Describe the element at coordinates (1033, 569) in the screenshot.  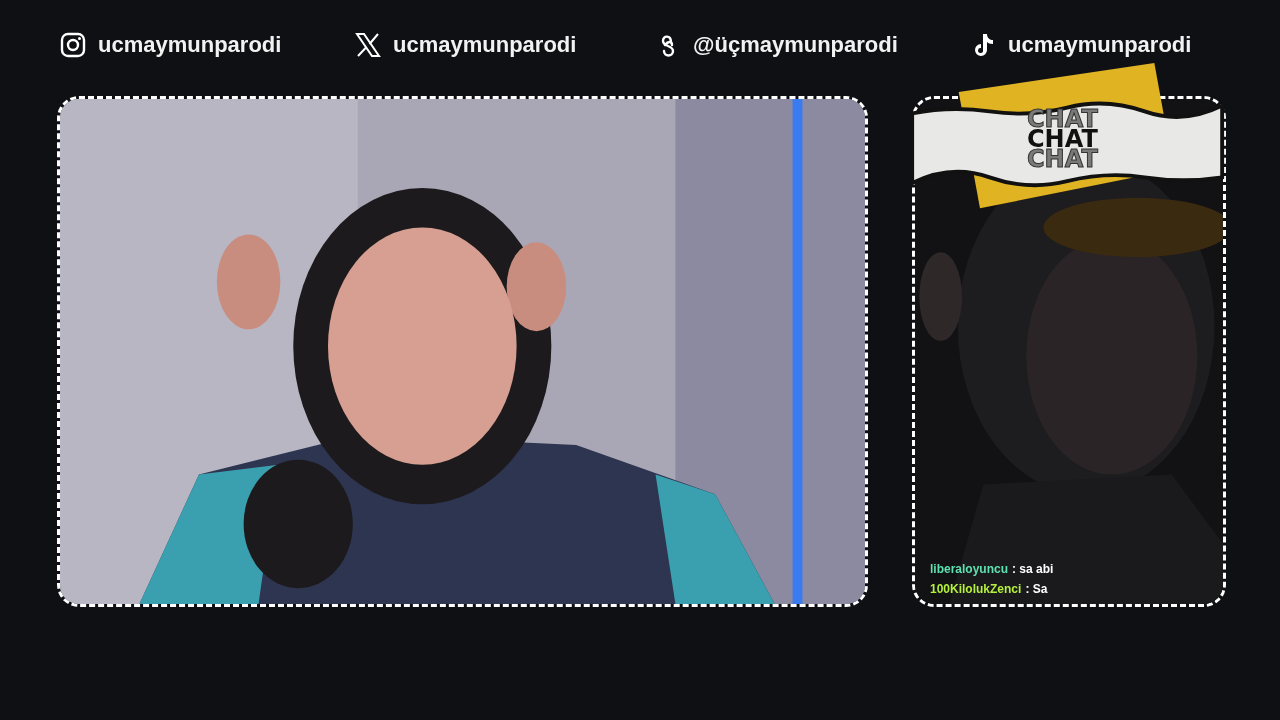
I see `chat-message: : sa abi` at that location.